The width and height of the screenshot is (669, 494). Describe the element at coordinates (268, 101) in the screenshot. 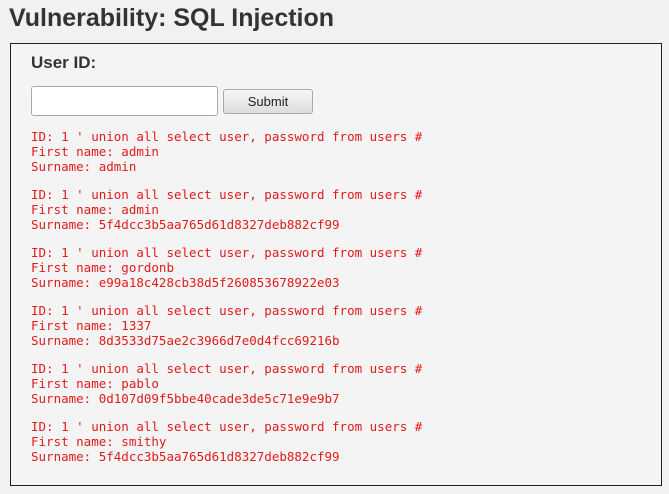

I see `submit-button: Submit` at that location.